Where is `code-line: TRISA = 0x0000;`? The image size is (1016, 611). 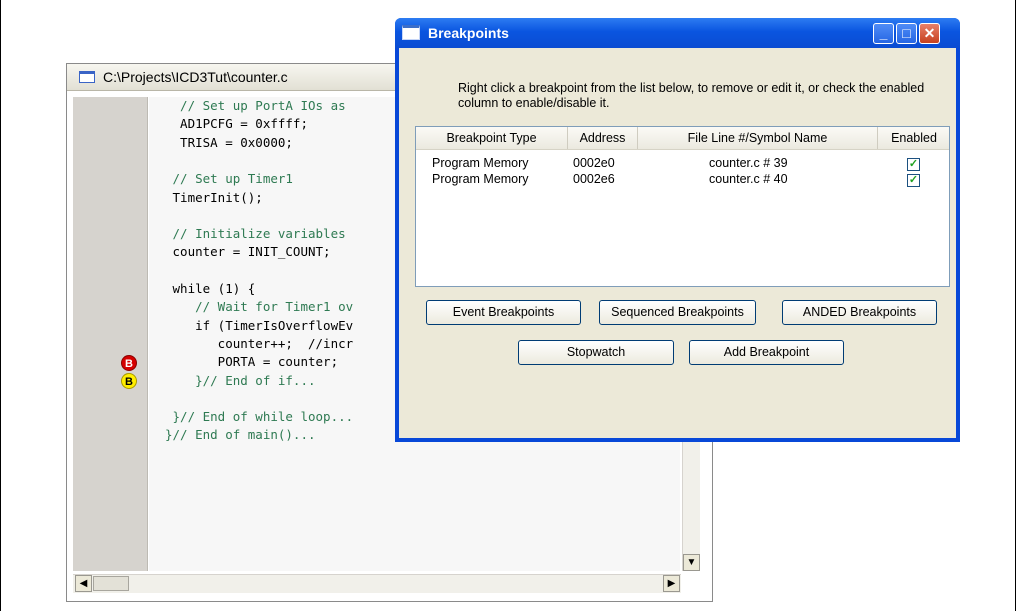 code-line: TRISA = 0x0000; is located at coordinates (229, 142).